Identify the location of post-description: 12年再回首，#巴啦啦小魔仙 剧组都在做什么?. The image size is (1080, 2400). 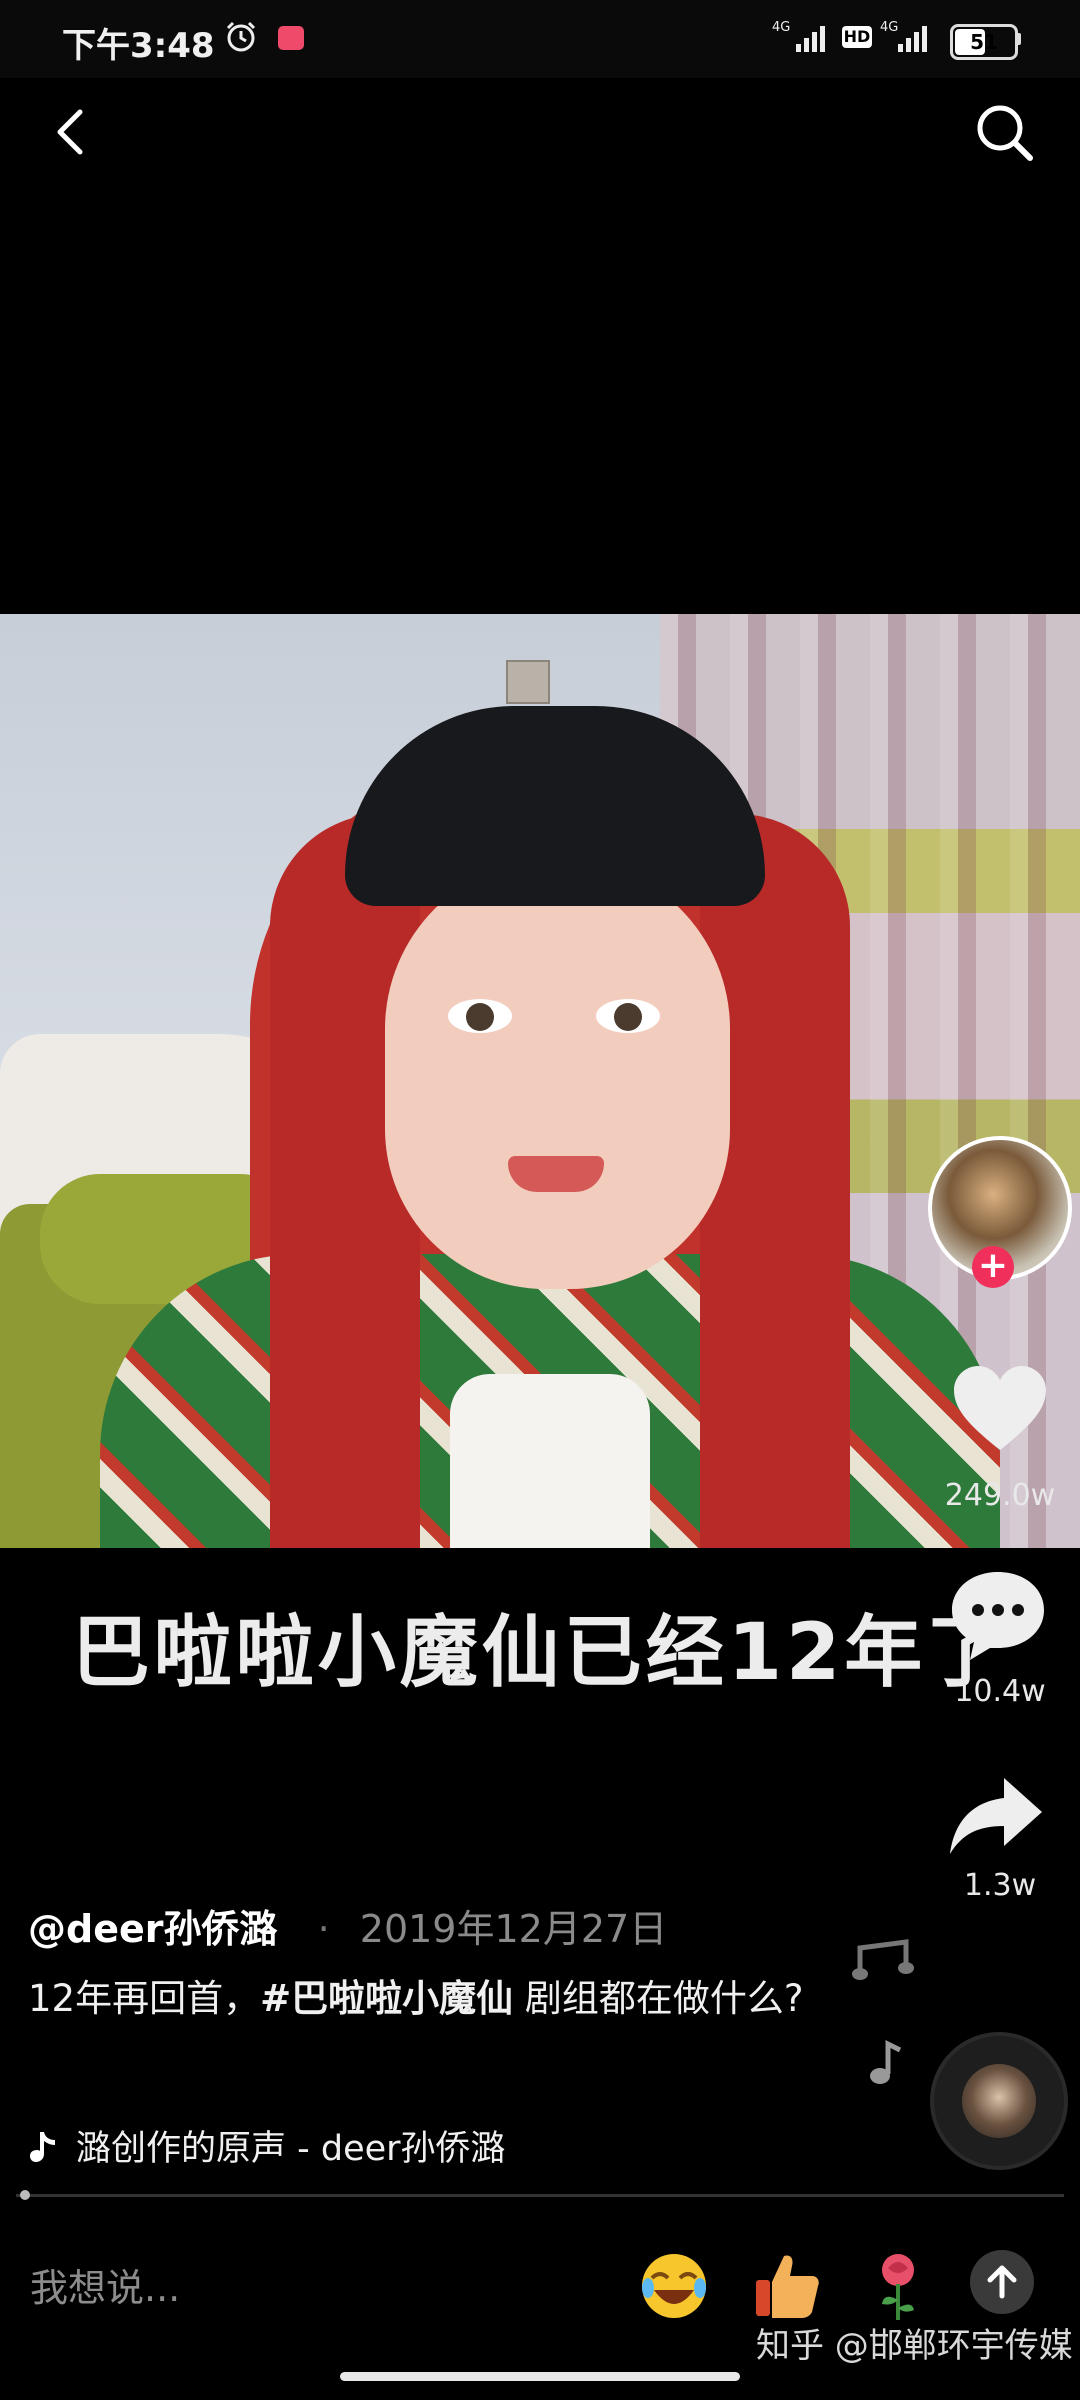
(423, 1999).